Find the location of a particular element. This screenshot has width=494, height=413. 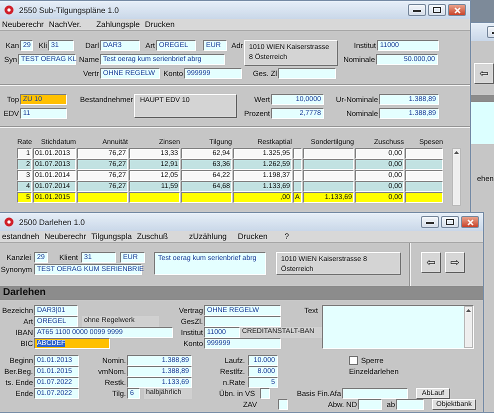

menu-item: Zahlungsple is located at coordinates (118, 24).